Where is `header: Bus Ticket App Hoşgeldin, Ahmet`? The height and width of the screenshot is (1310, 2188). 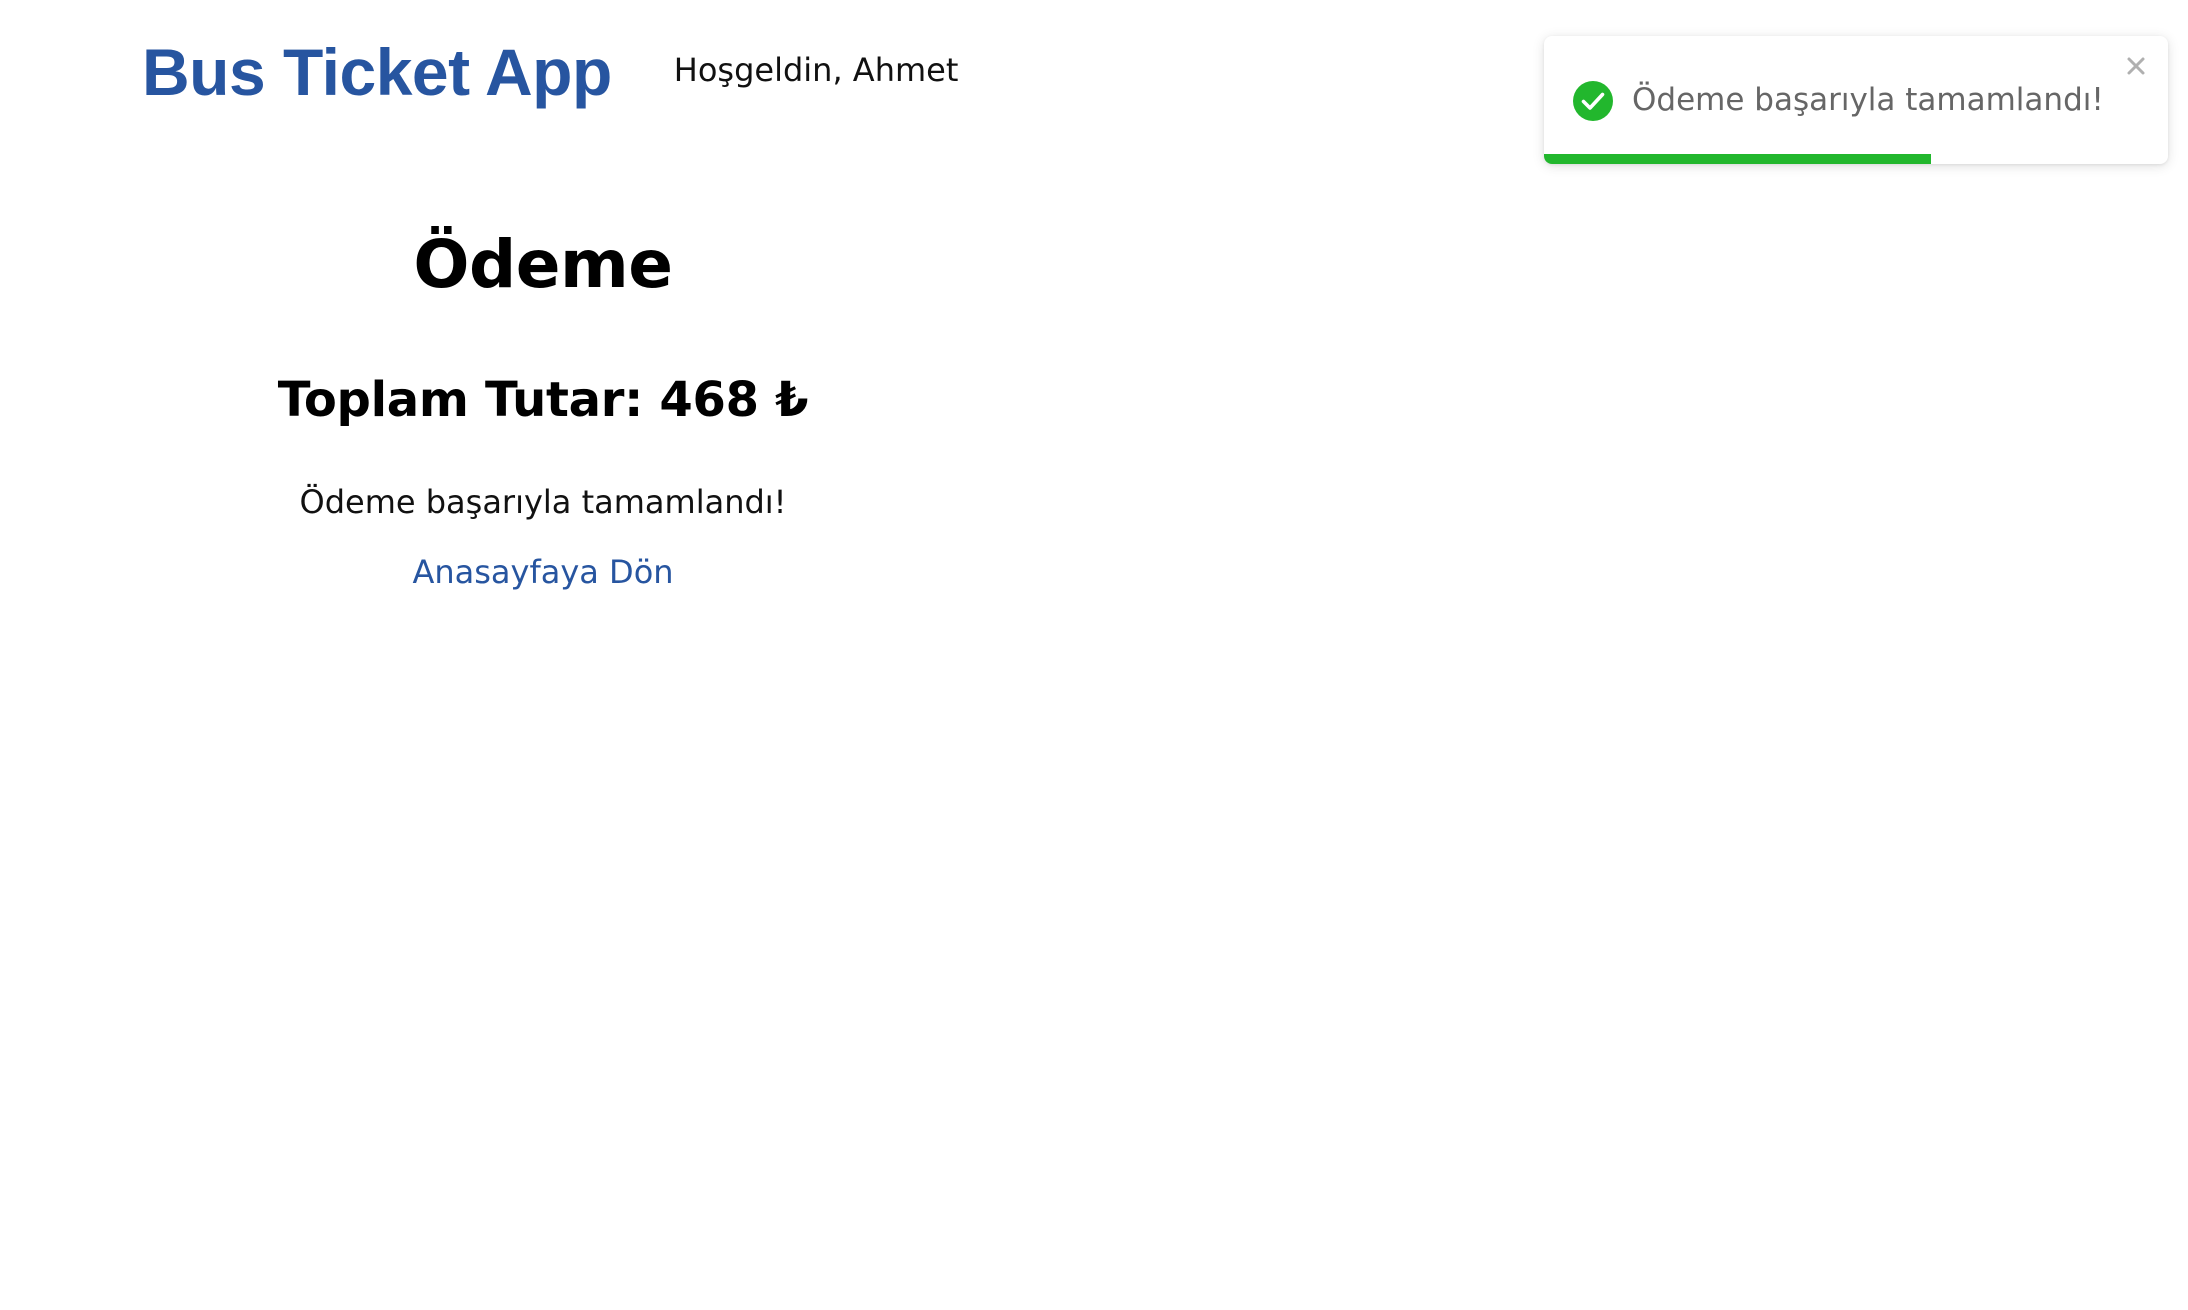
header: Bus Ticket App Hoşgeldin, Ahmet is located at coordinates (550, 72).